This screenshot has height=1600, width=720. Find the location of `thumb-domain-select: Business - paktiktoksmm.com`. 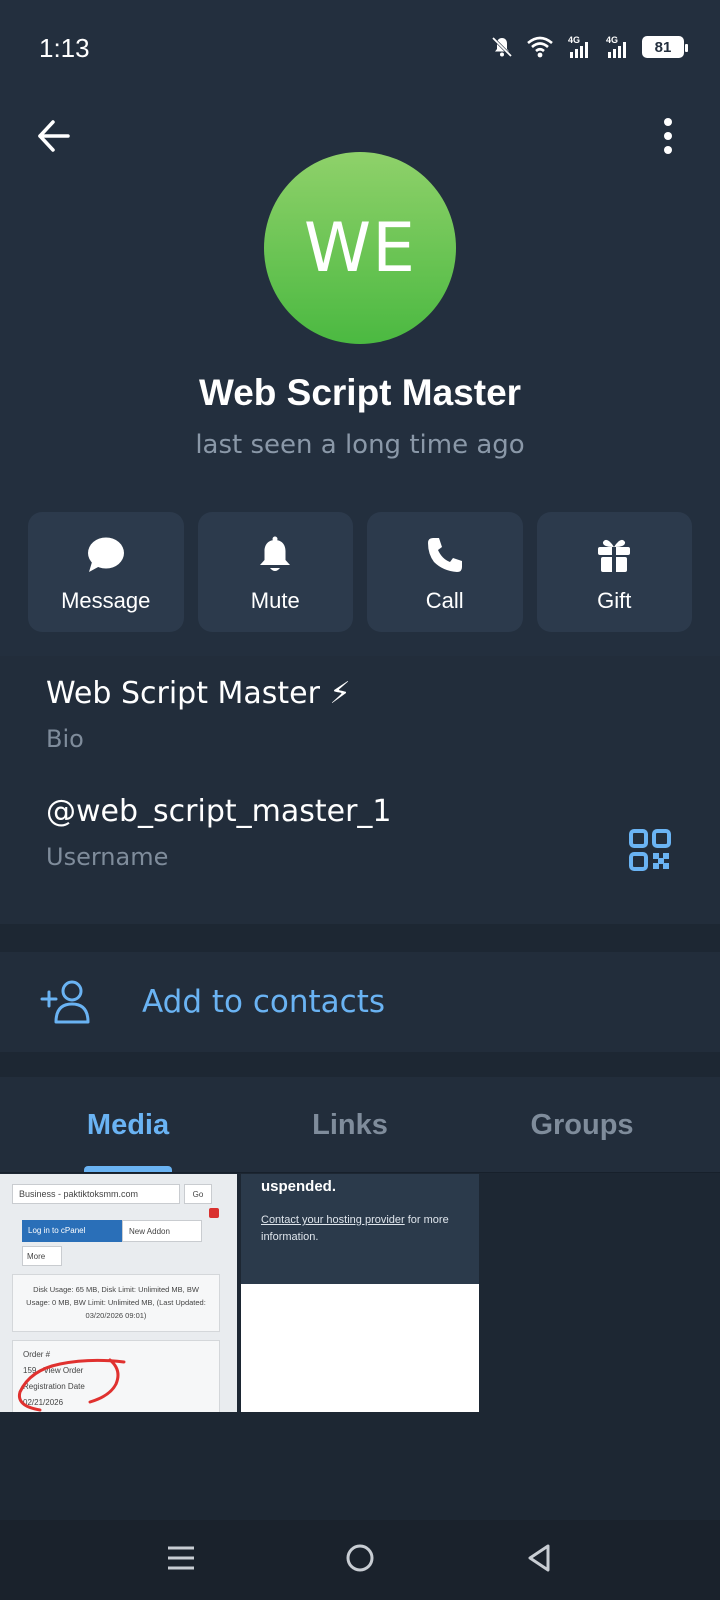

thumb-domain-select: Business - paktiktoksmm.com is located at coordinates (96, 1194).